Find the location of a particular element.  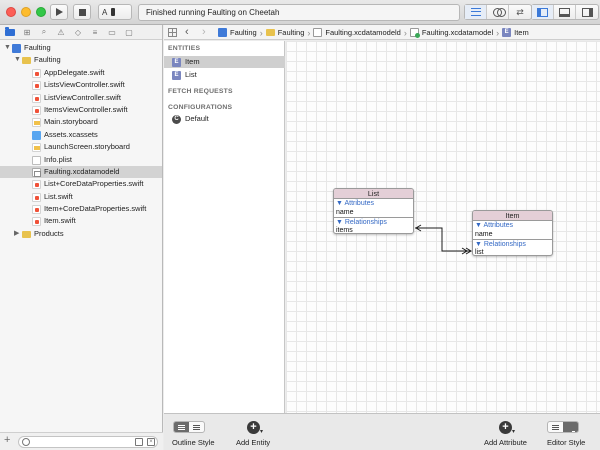

navigator-item: Item.swift is located at coordinates (81, 221).